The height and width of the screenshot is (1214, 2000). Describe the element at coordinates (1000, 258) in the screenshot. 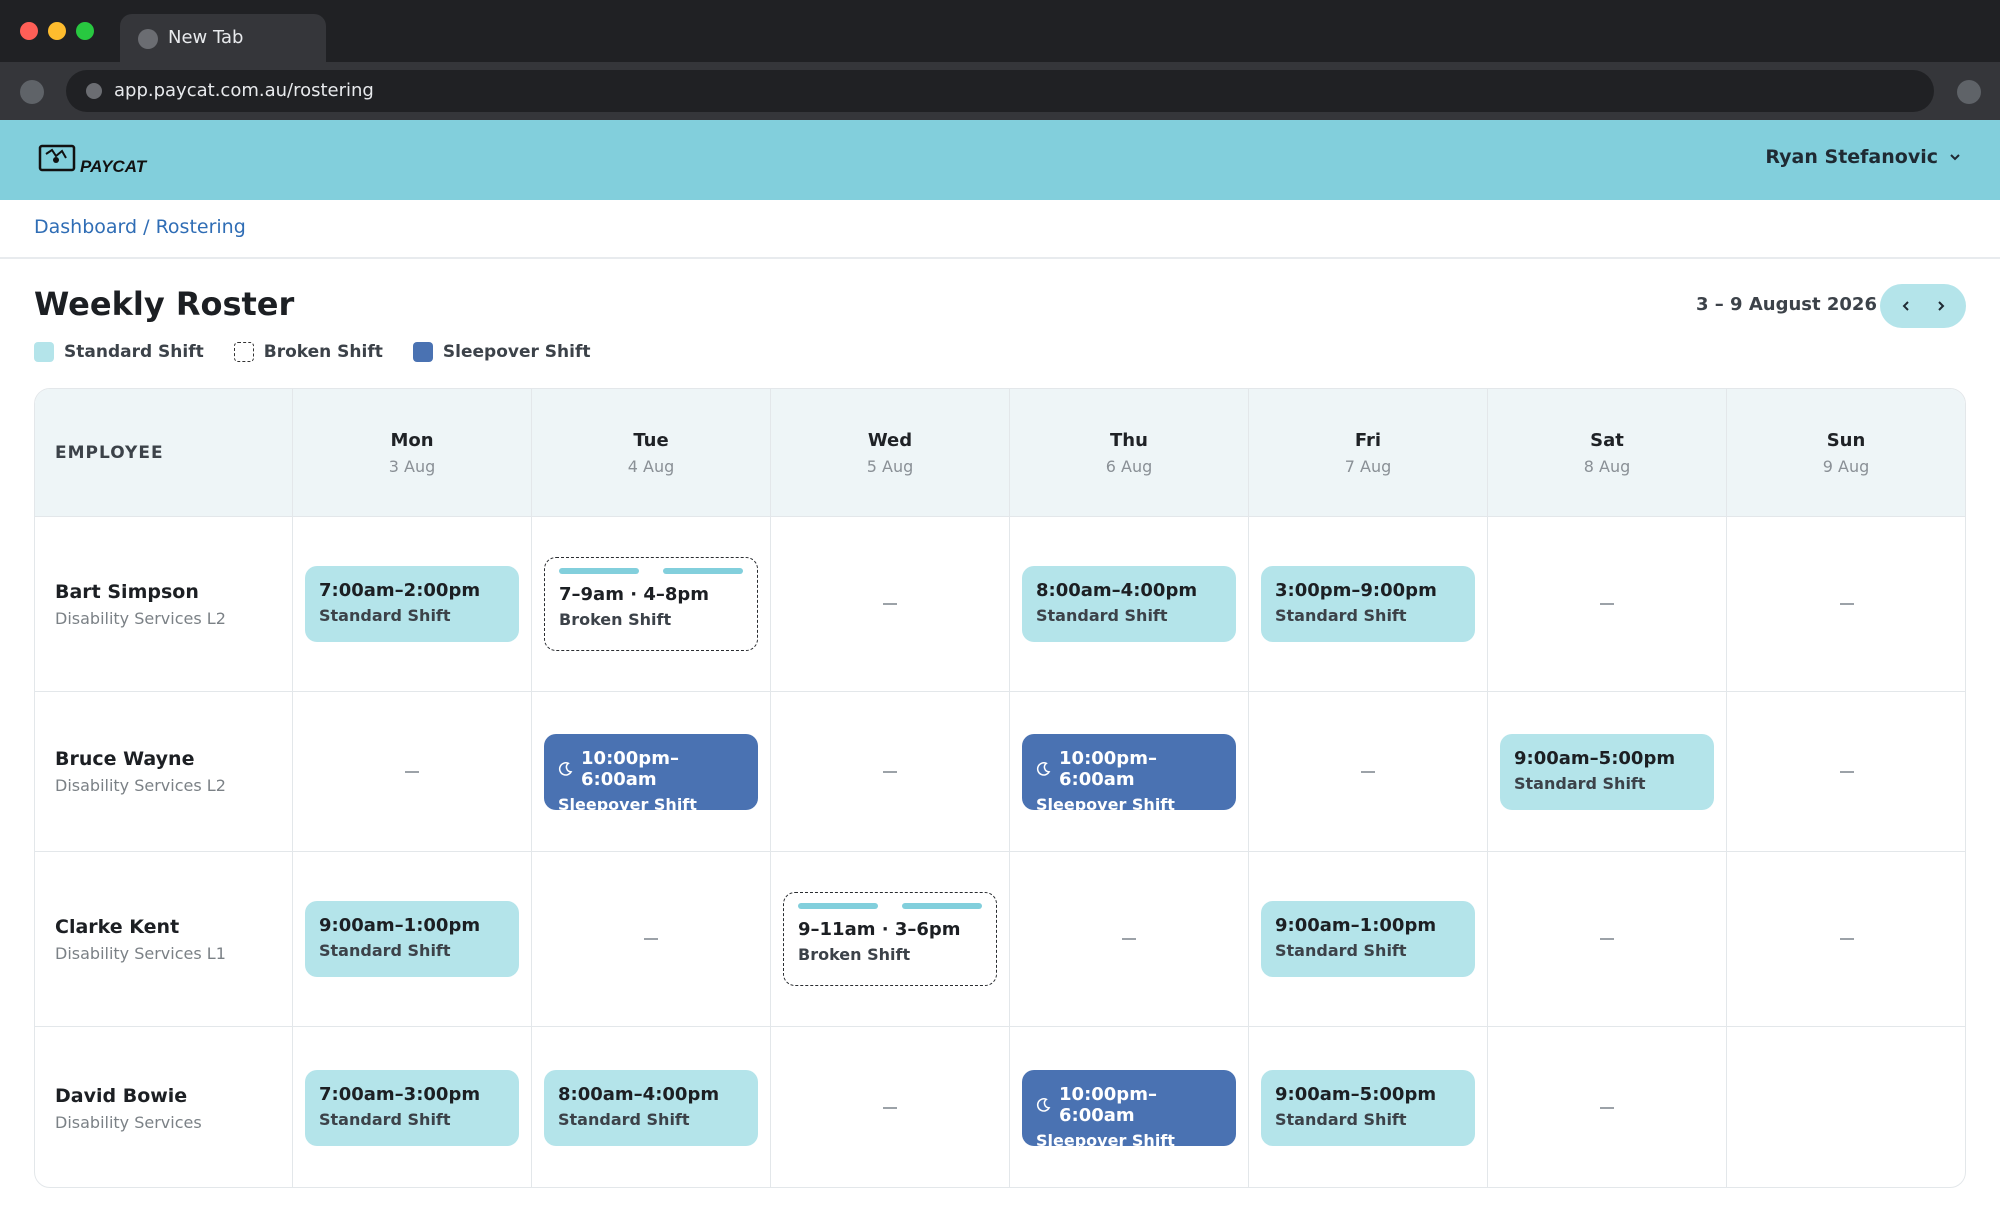

I see `header-divider` at that location.